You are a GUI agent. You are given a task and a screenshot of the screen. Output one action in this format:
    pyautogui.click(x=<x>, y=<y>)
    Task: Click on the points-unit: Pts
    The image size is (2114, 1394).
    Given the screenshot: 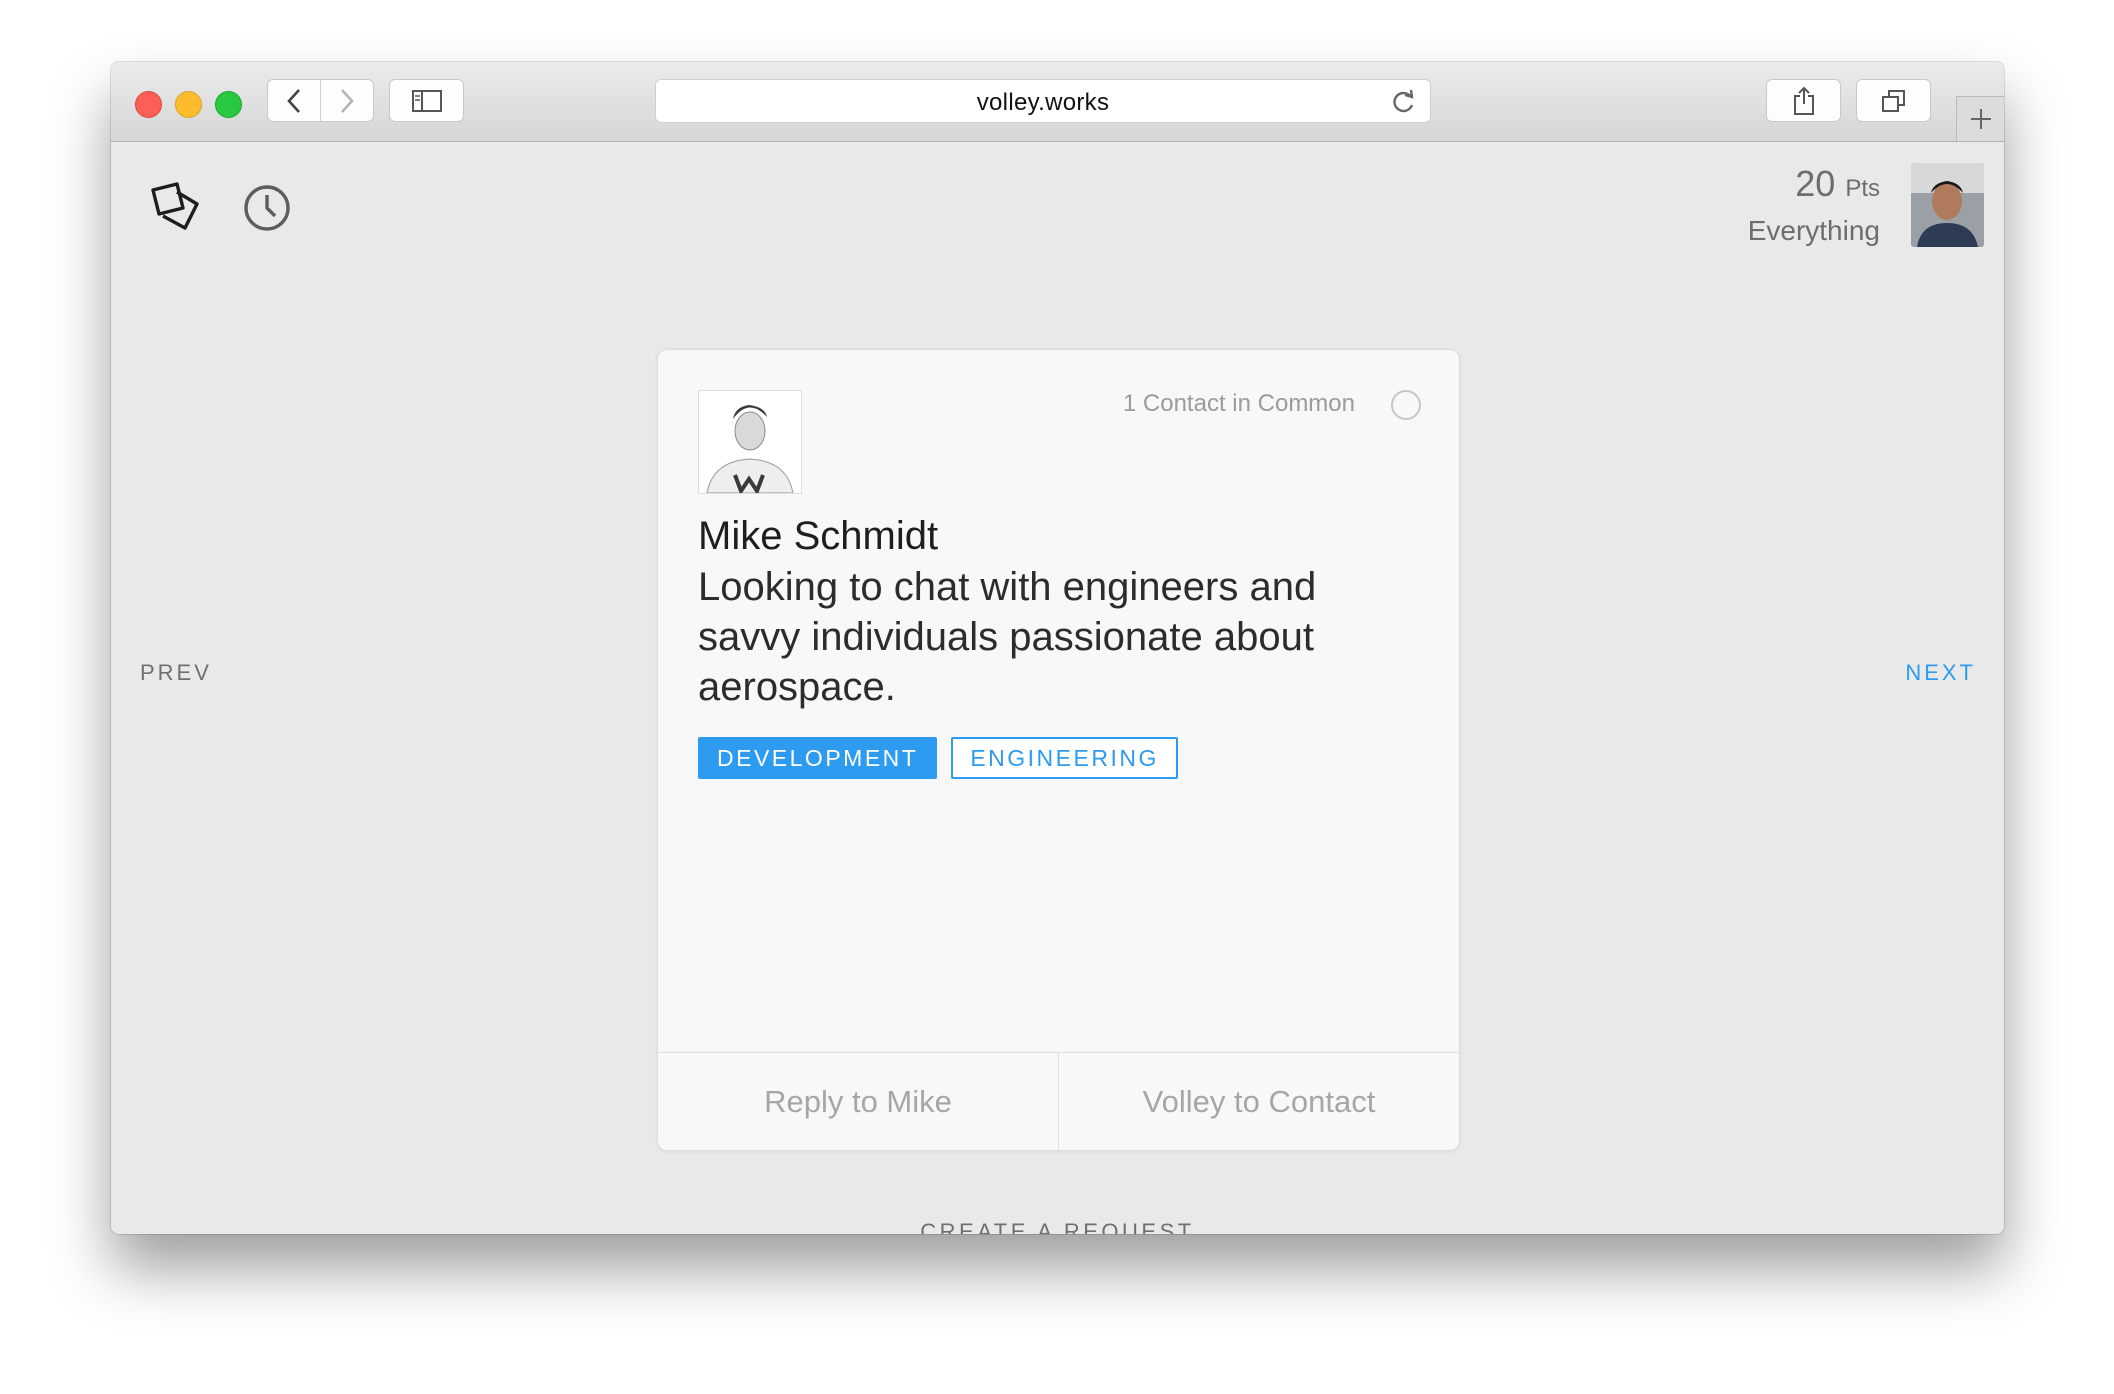 What is the action you would take?
    pyautogui.click(x=1862, y=188)
    